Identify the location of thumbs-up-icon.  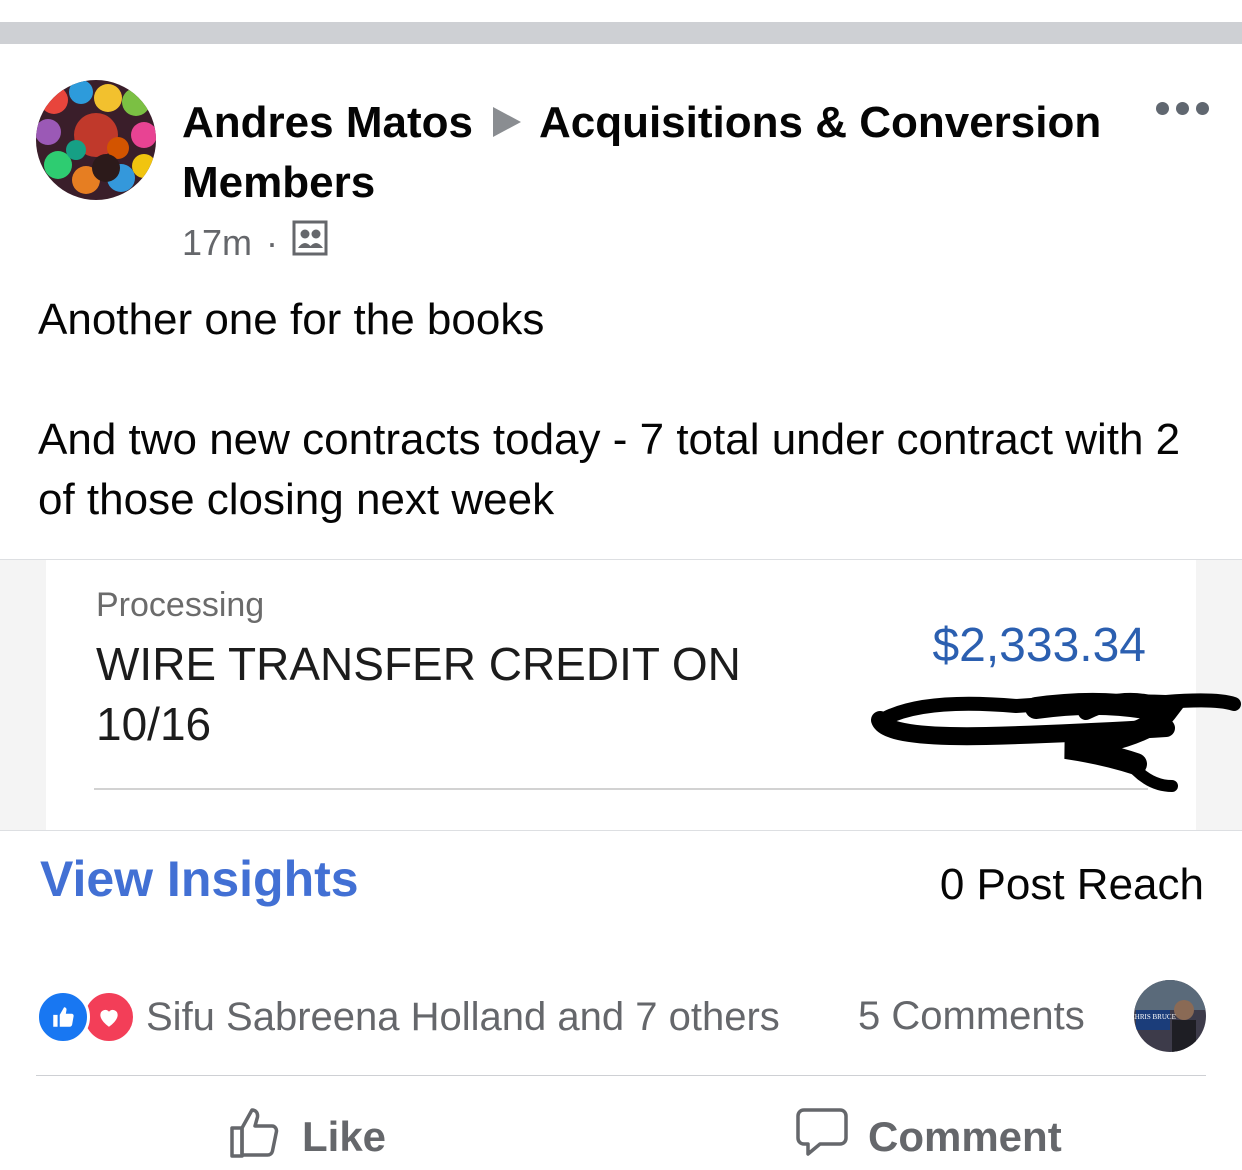
(256, 1137).